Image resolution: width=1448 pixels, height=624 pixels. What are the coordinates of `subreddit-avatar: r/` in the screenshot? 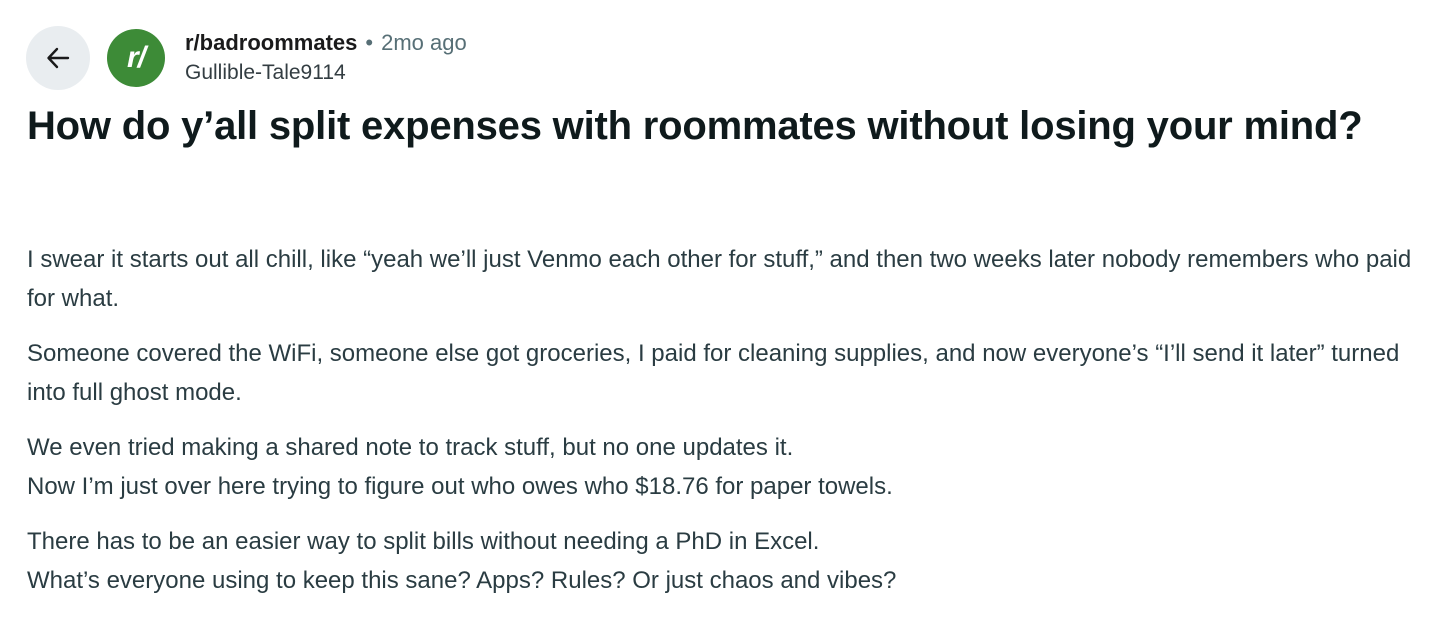 It's located at (136, 58).